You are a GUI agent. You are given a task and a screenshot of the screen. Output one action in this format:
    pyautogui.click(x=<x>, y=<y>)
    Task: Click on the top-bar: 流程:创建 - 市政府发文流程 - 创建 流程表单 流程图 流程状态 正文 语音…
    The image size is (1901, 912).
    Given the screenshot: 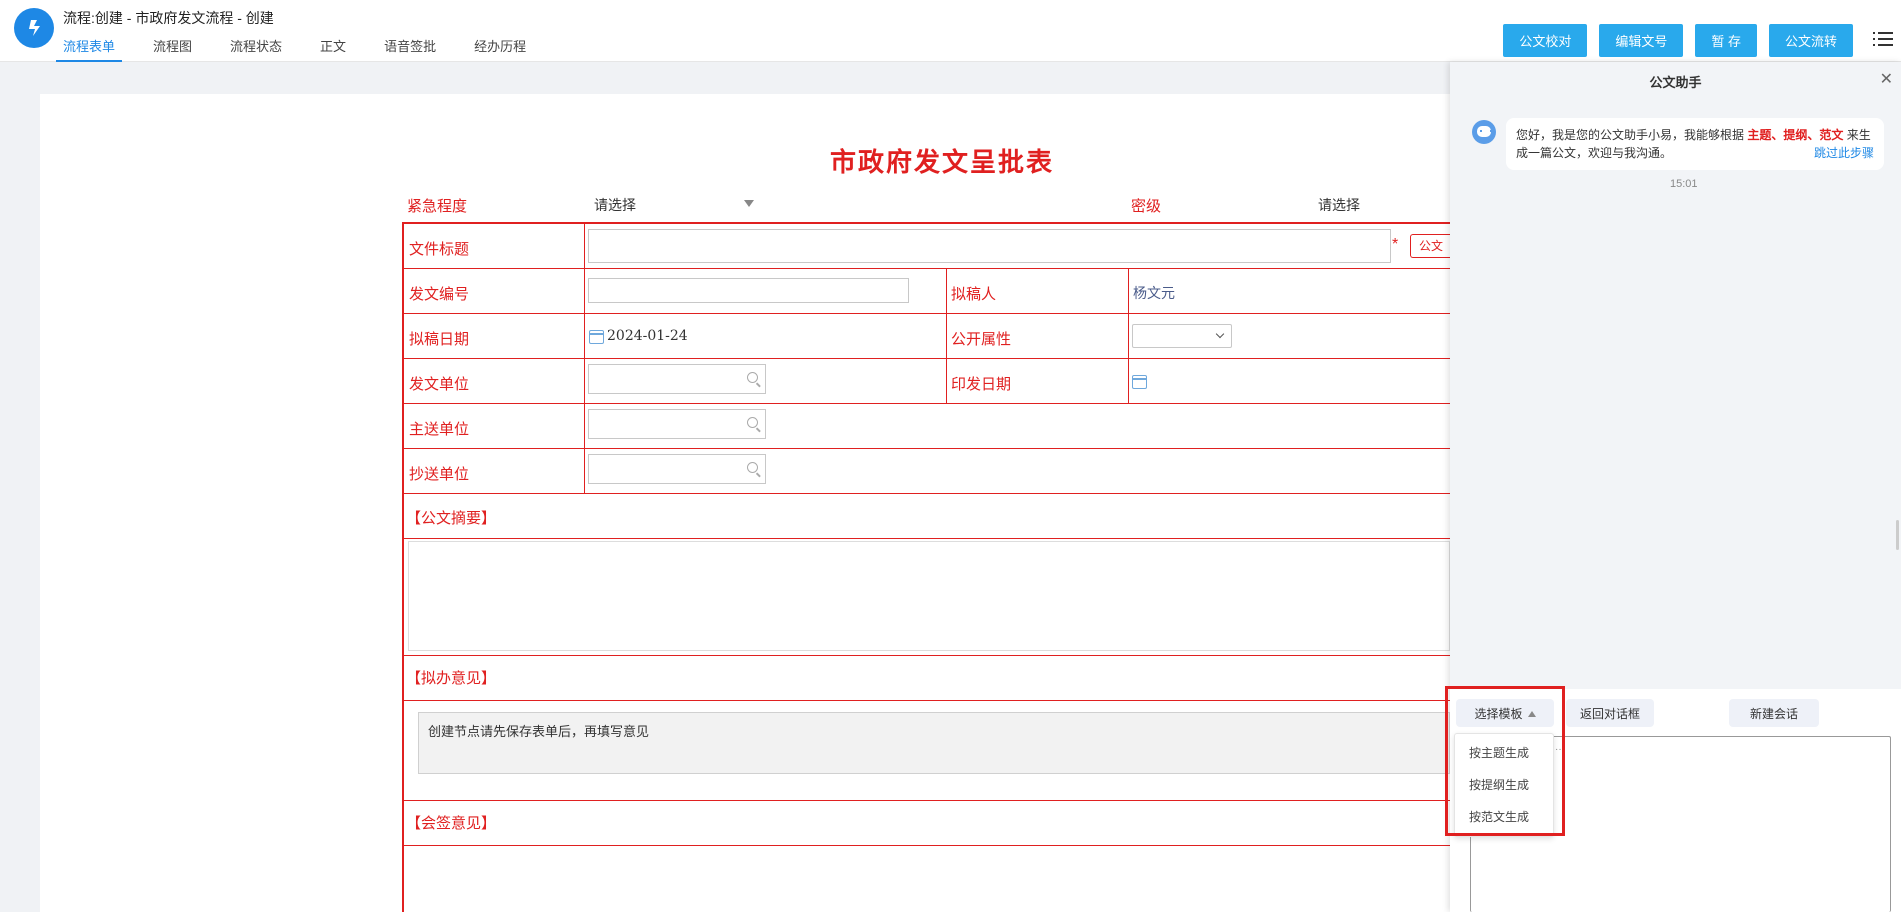 What is the action you would take?
    pyautogui.click(x=950, y=31)
    